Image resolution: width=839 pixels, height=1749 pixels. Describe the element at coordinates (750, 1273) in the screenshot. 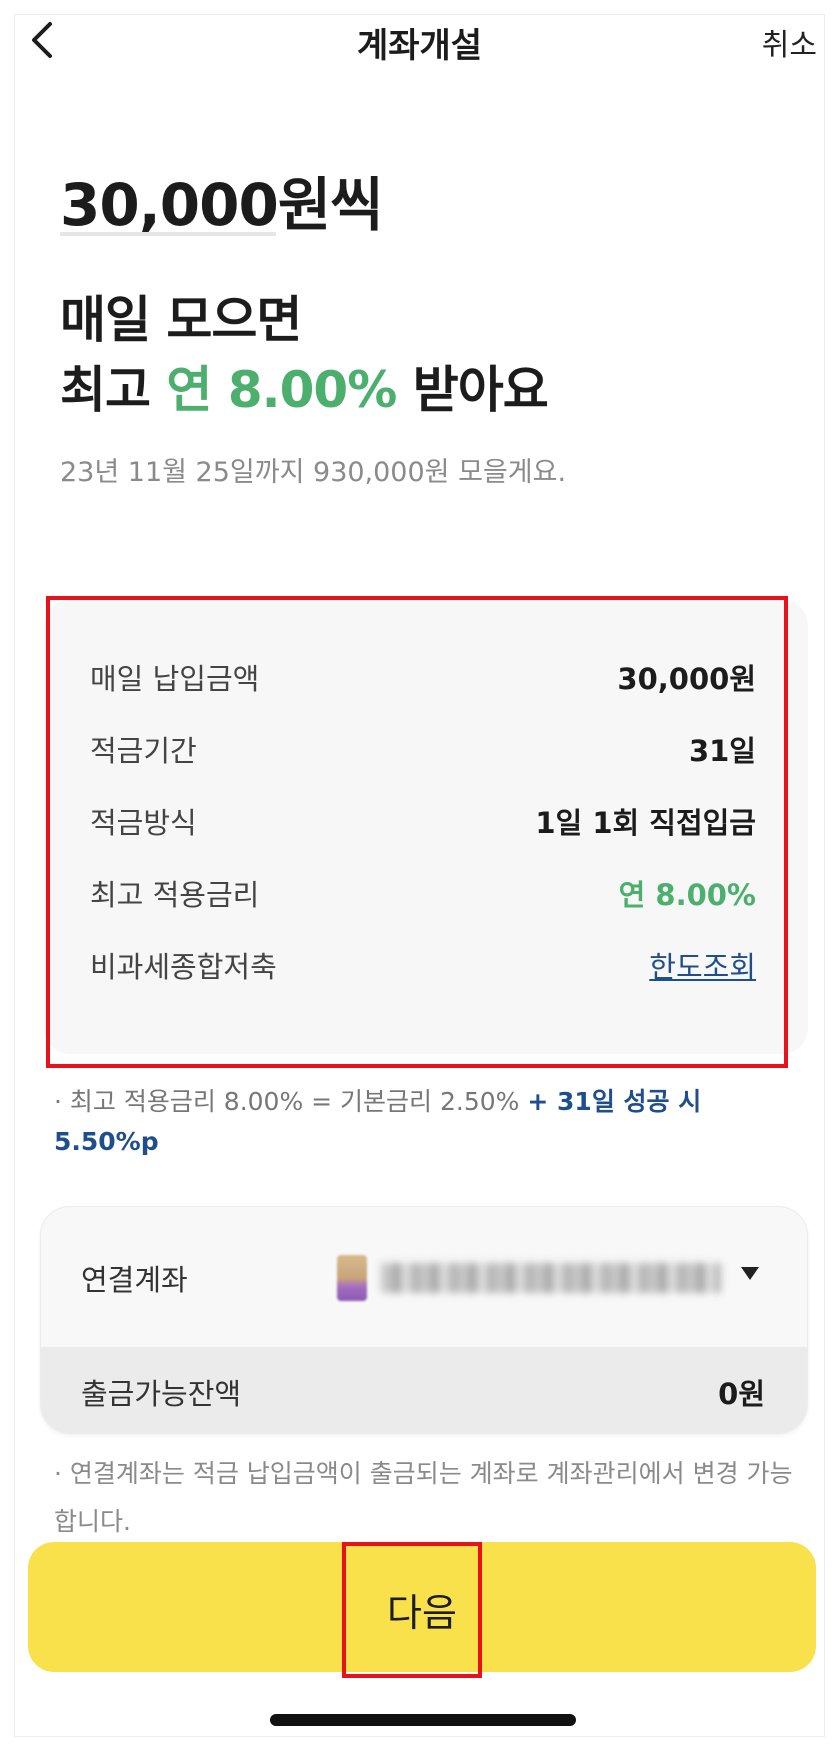

I see `caret-down-icon` at that location.